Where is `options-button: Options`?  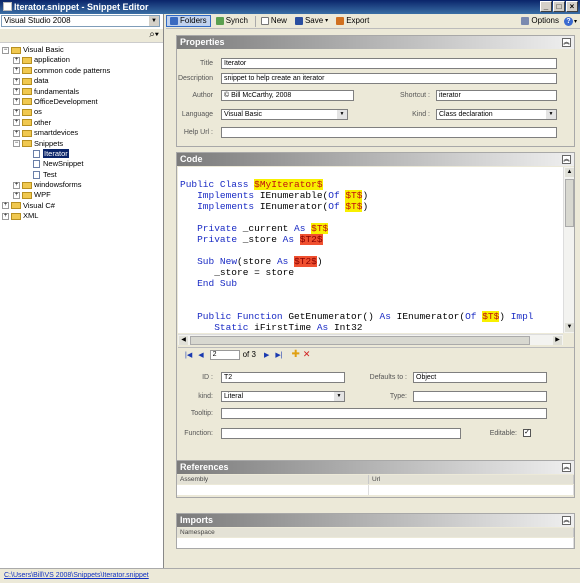
options-button: Options is located at coordinates (540, 21).